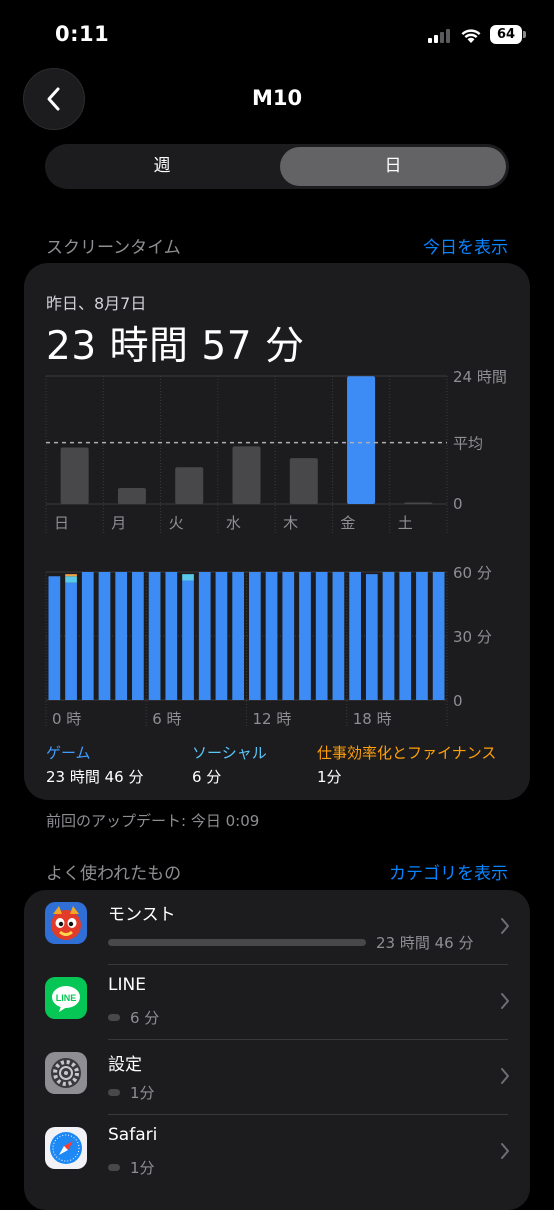 The image size is (554, 1210). What do you see at coordinates (87, 636) in the screenshot?
I see `hour-bar-2-s0` at bounding box center [87, 636].